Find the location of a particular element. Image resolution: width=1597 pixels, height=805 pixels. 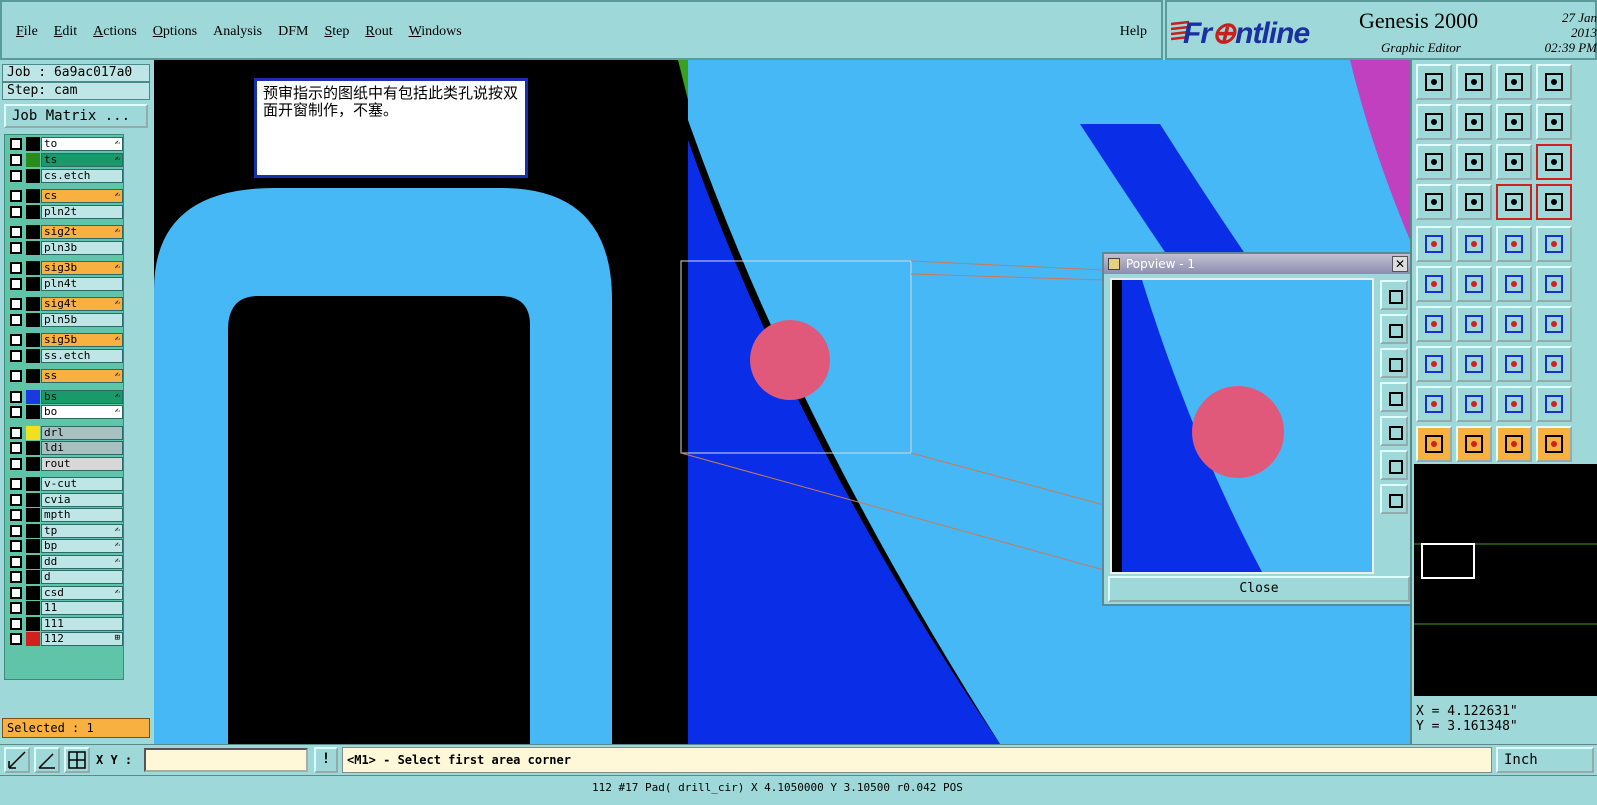

menu-options: Options is located at coordinates (175, 32).